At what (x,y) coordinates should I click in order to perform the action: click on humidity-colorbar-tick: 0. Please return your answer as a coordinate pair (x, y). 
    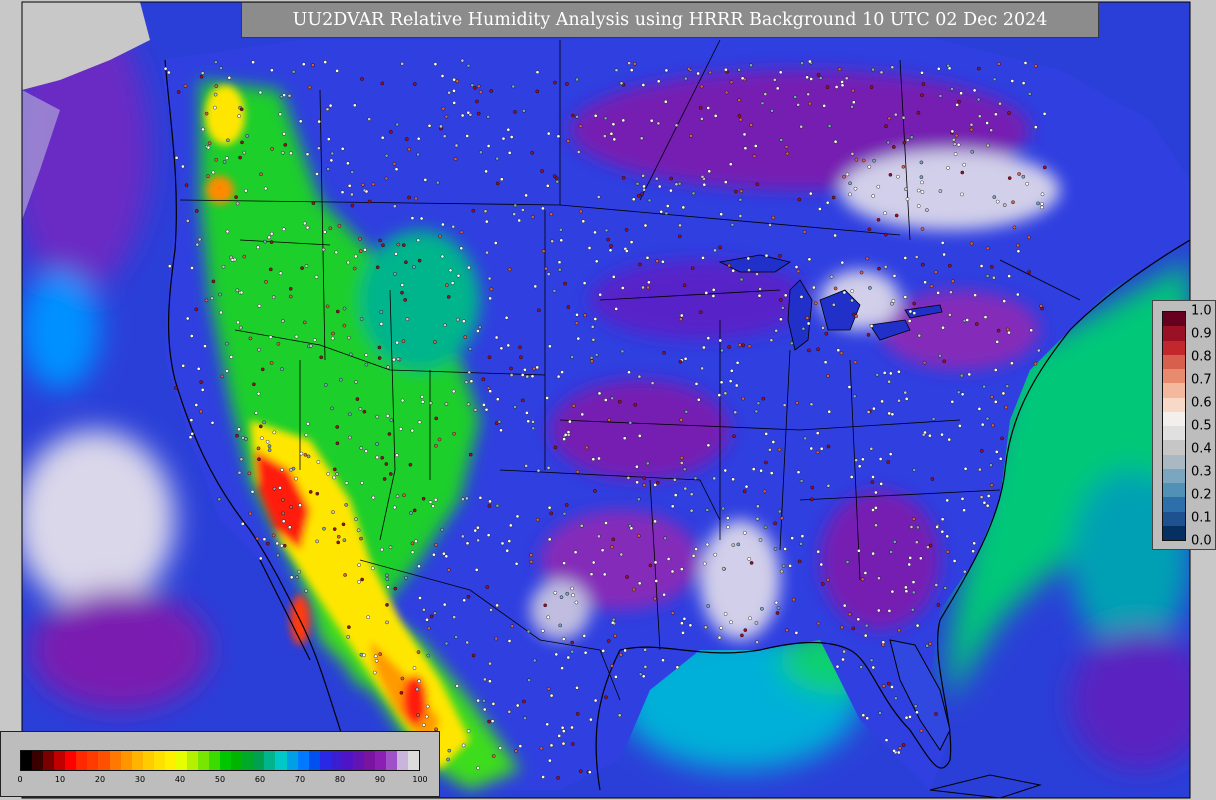
    Looking at the image, I should click on (20, 779).